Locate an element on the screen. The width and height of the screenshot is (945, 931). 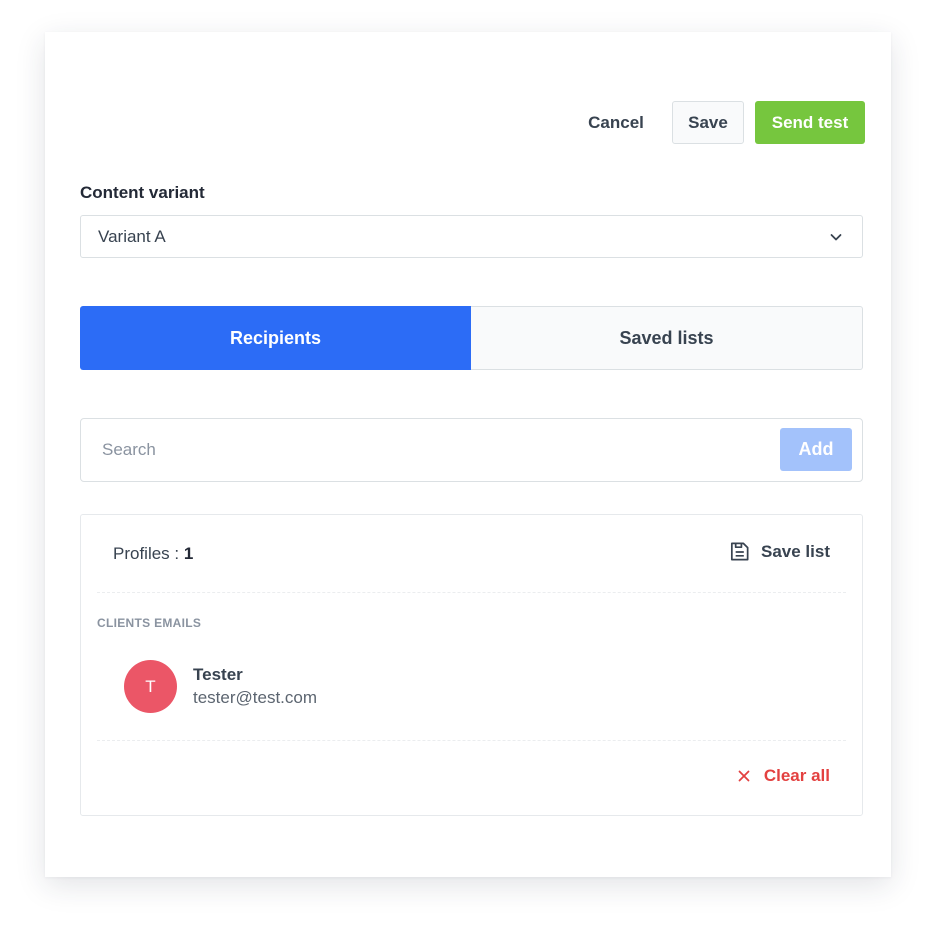
content-variant-label: Content variant is located at coordinates (142, 192).